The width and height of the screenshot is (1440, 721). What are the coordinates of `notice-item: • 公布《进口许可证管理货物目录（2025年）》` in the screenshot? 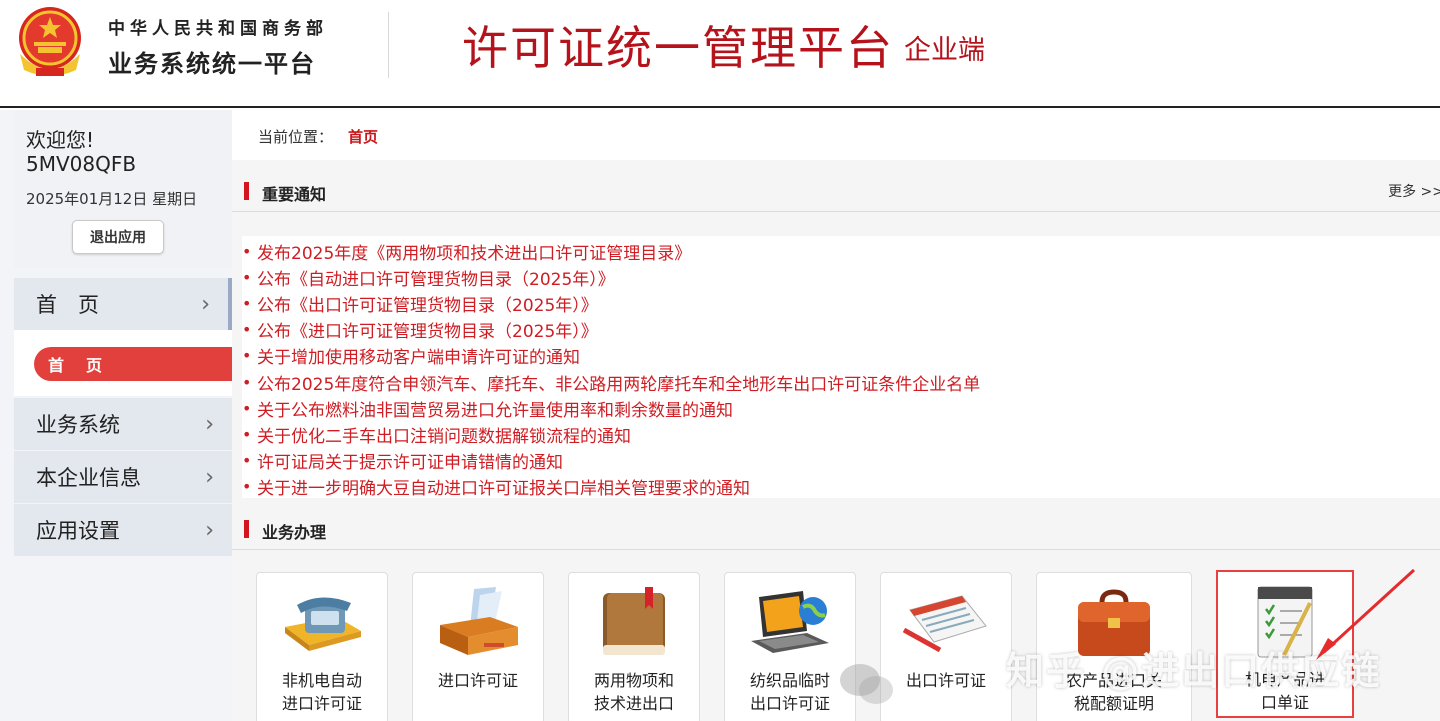 It's located at (841, 330).